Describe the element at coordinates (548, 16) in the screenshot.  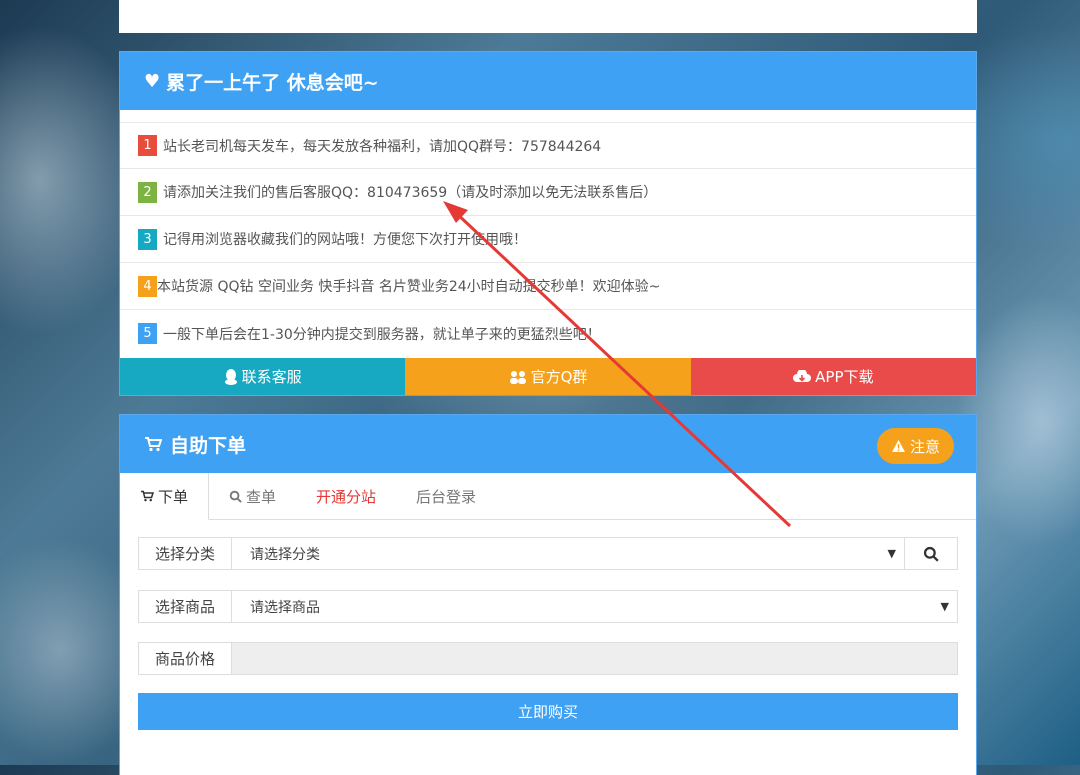
I see `previous-panel` at that location.